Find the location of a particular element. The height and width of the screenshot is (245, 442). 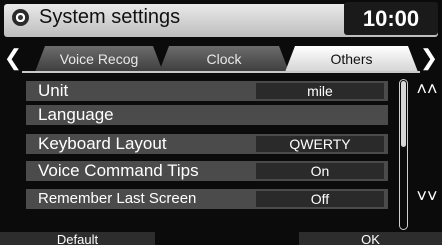

tab-bar: ❮ Voice Recog Clock Others ❯ is located at coordinates (221, 57).